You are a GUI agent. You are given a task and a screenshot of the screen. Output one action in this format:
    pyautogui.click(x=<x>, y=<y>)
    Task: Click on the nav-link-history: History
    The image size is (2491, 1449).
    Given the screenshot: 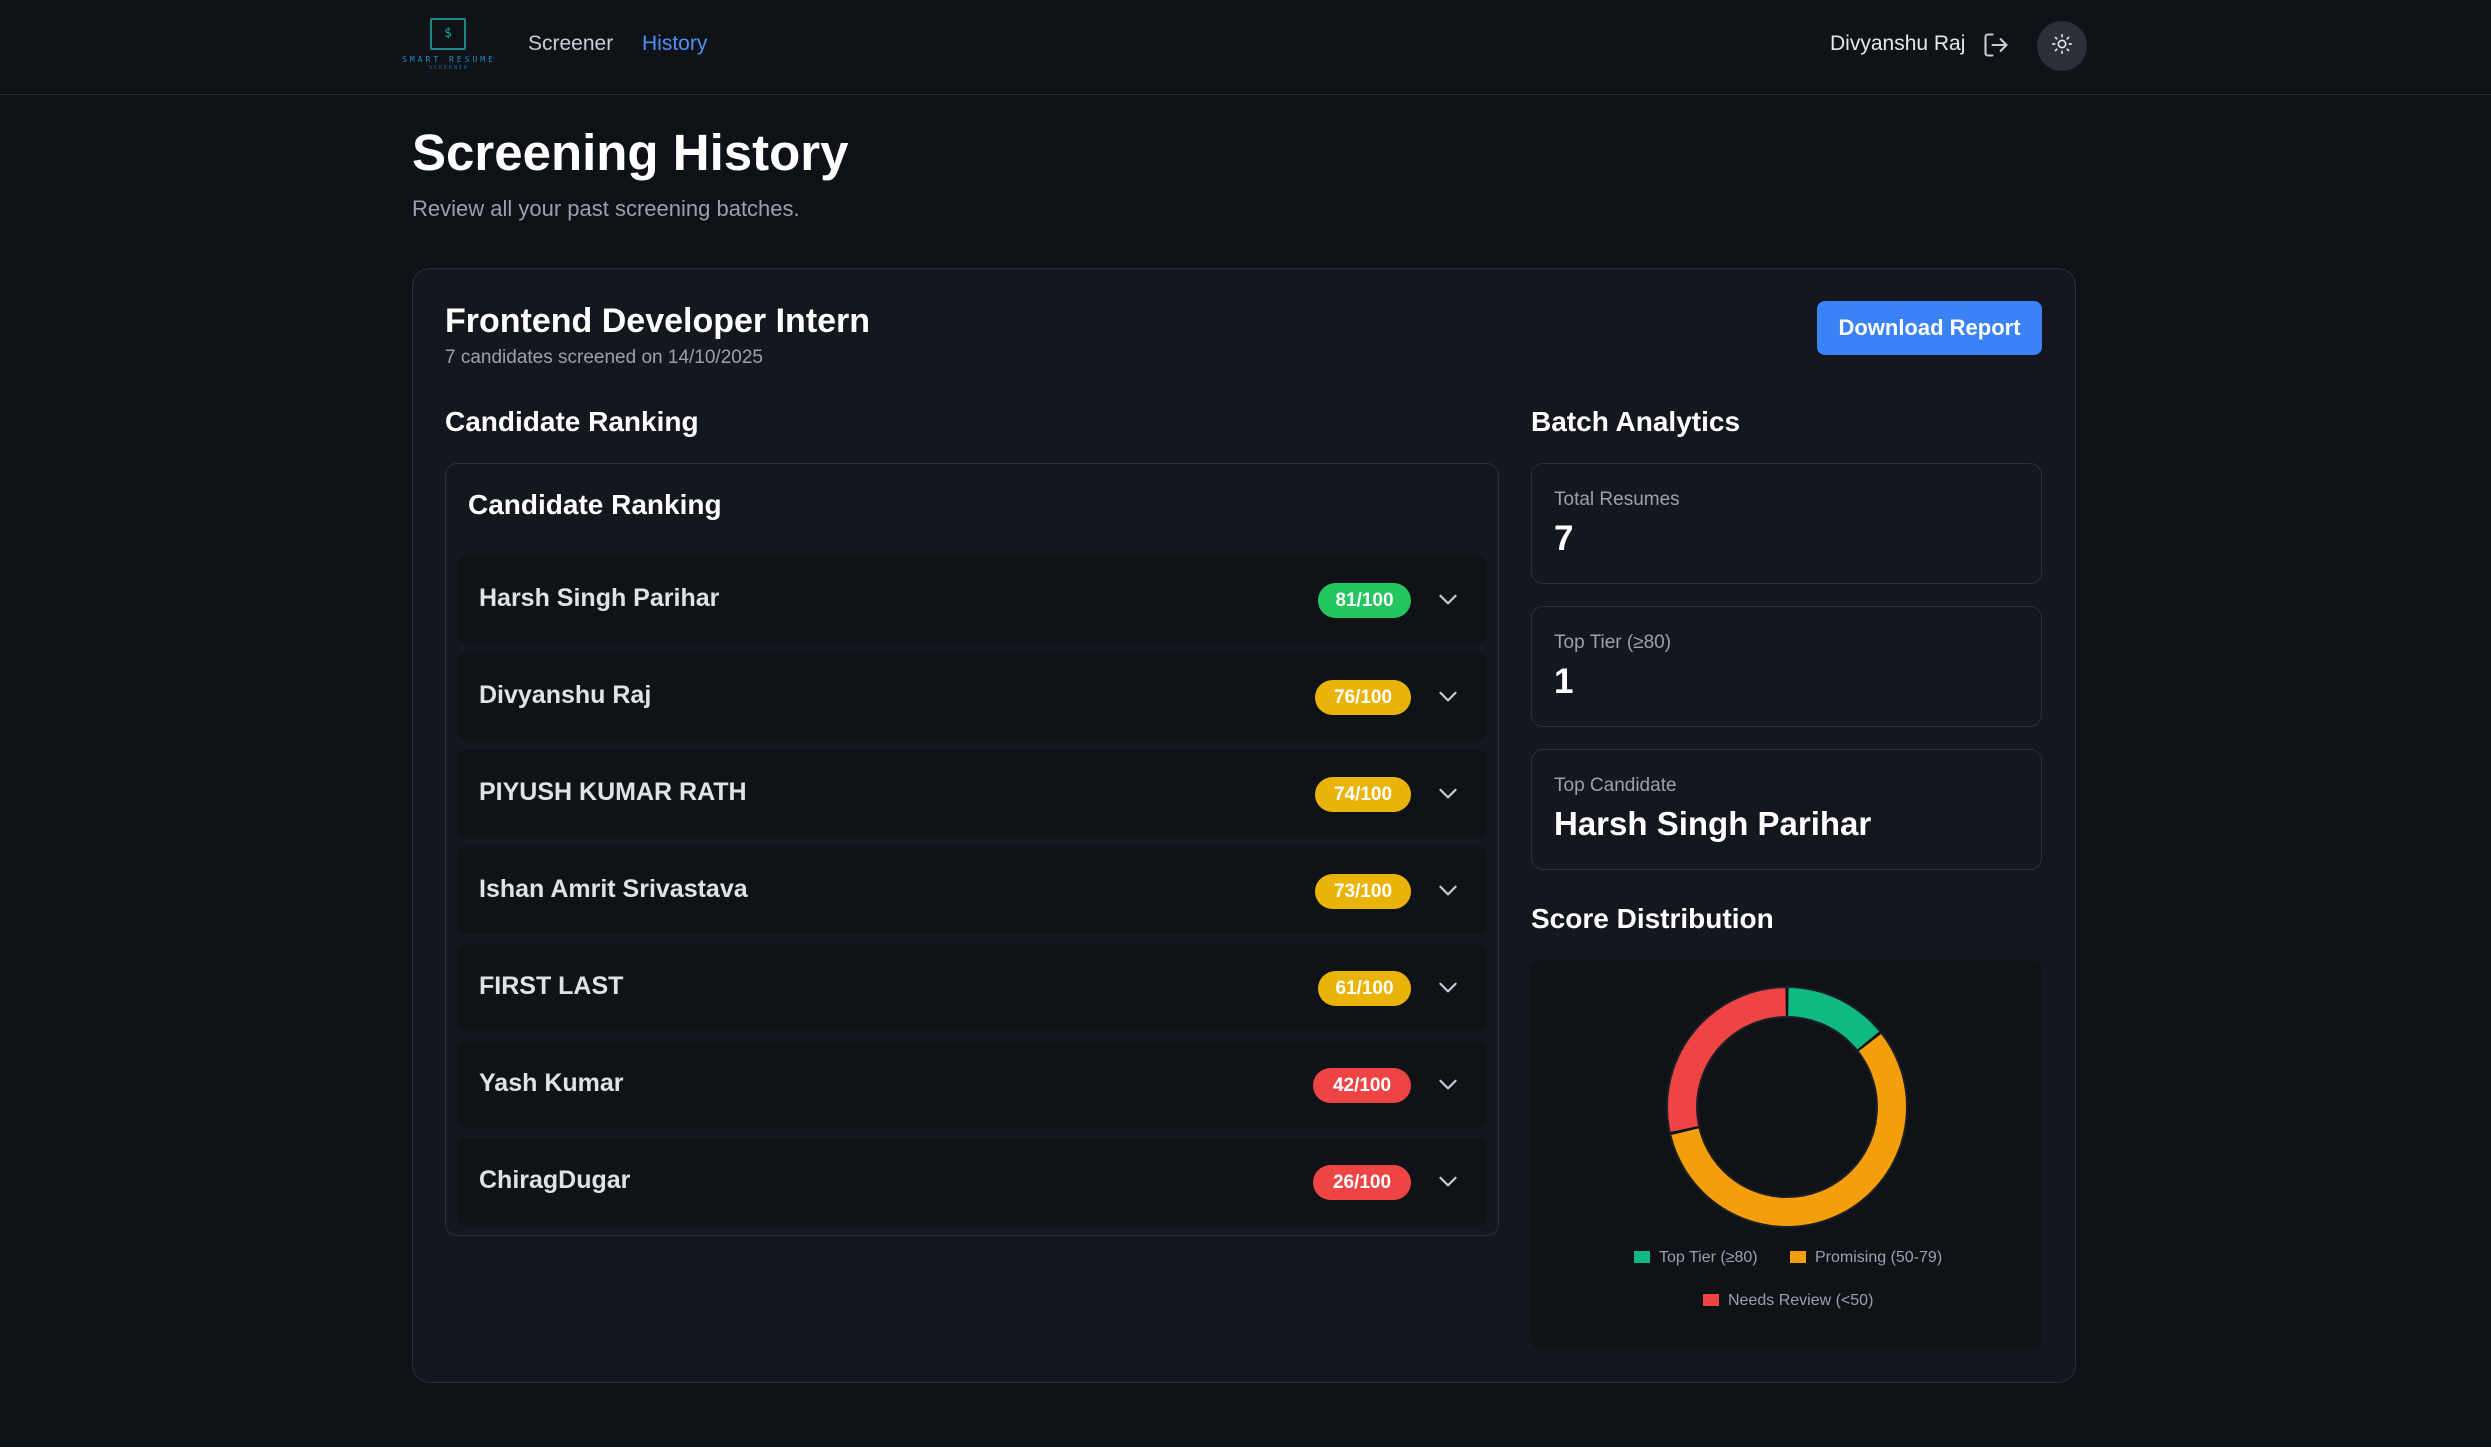 What is the action you would take?
    pyautogui.click(x=674, y=44)
    